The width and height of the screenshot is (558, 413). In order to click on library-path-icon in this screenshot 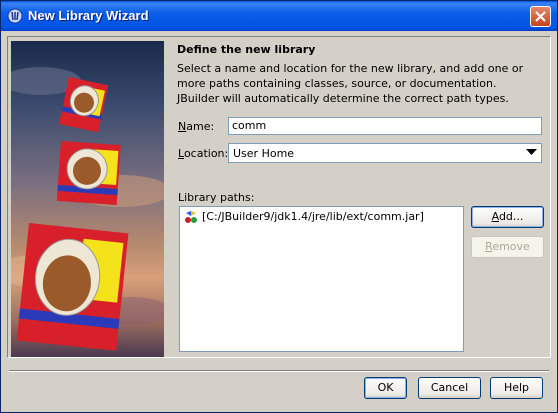, I will do `click(191, 217)`.